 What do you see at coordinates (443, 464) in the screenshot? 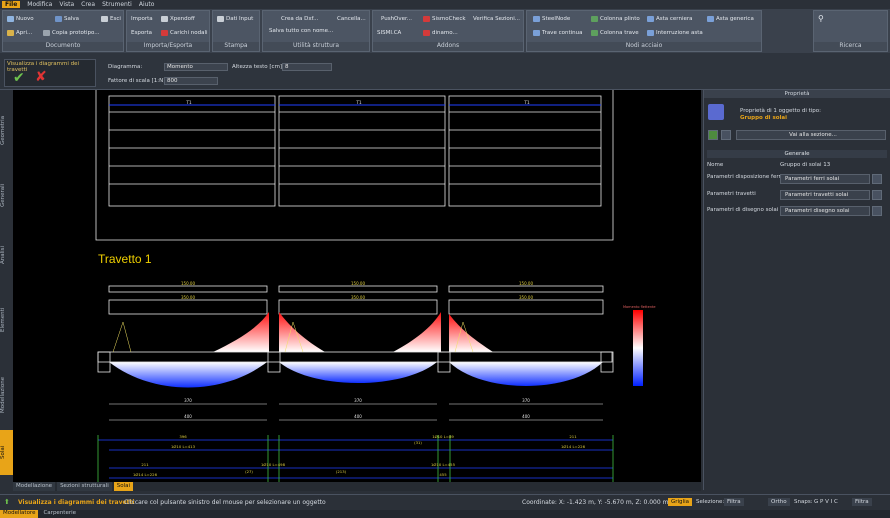
I see `rebar-label: 1Ø10 L=455` at bounding box center [443, 464].